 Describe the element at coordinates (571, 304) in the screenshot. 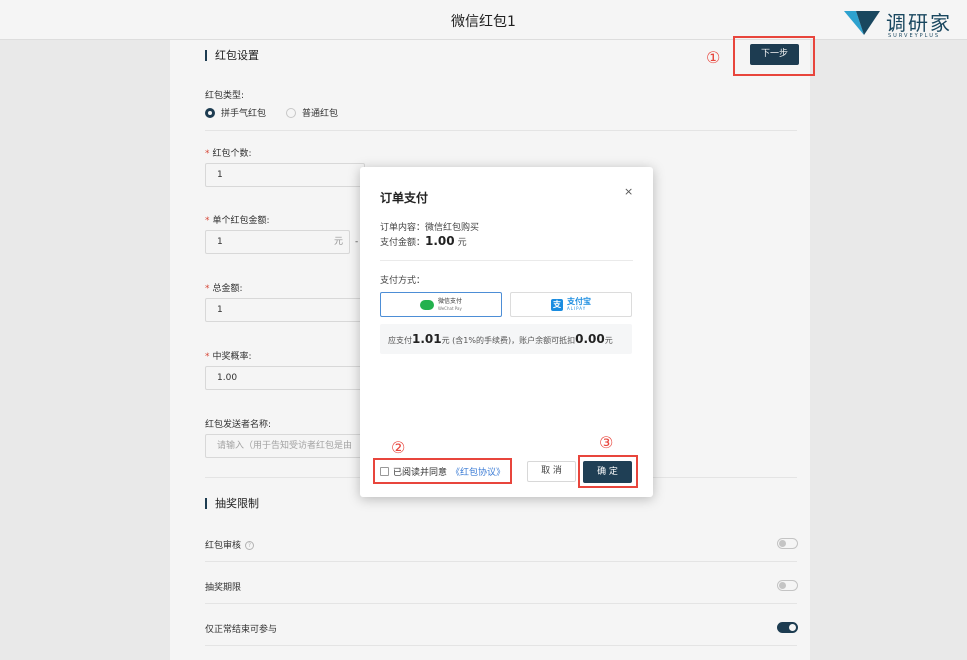

I see `alipay-option: 支 支付宝 ALIPAY` at that location.